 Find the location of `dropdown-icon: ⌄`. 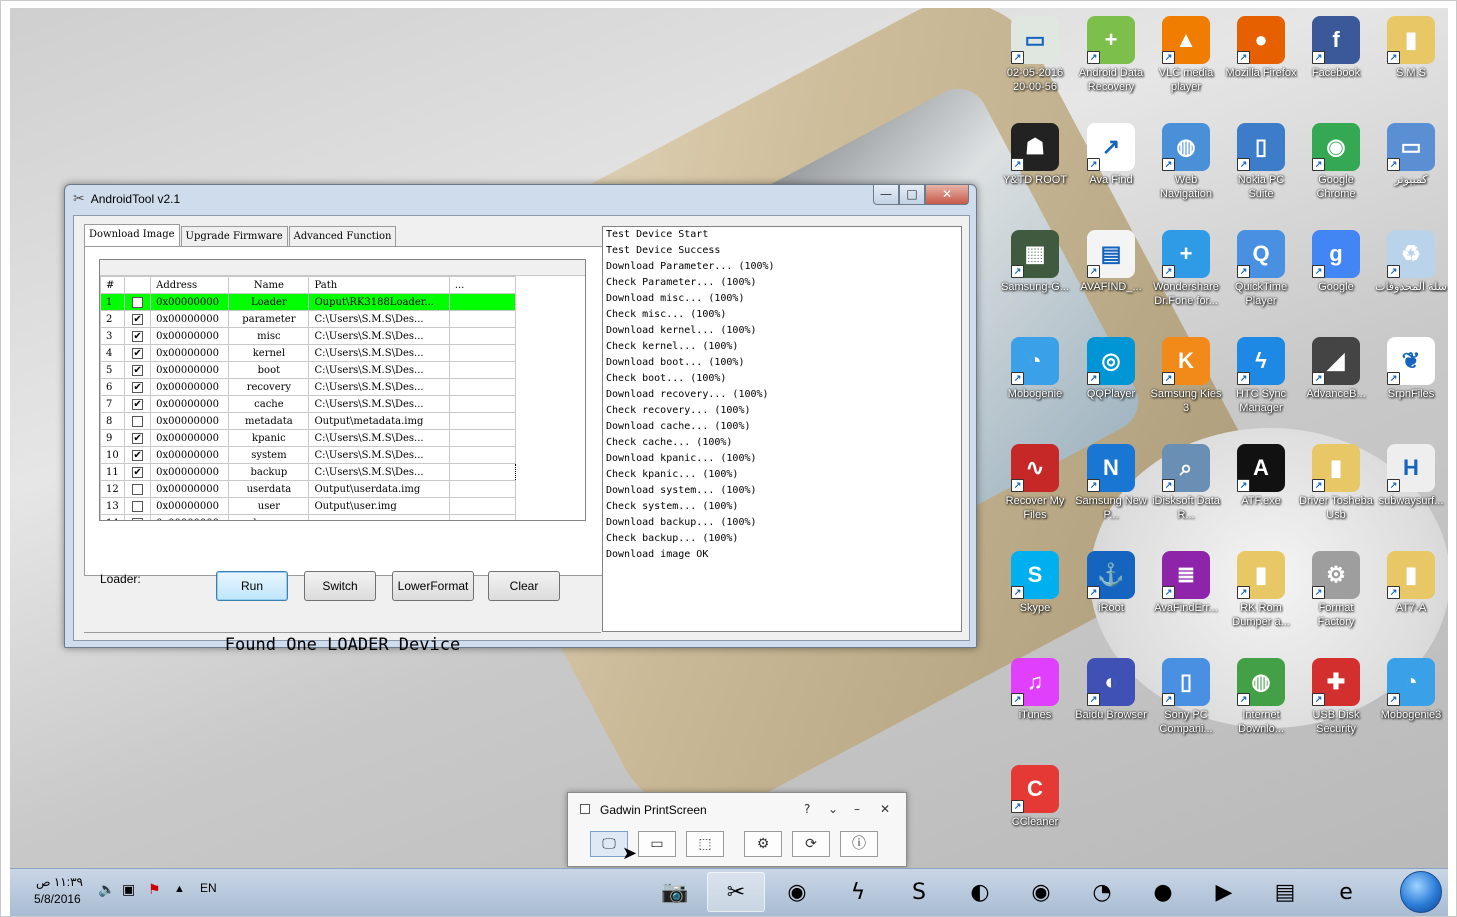

dropdown-icon: ⌄ is located at coordinates (833, 809).